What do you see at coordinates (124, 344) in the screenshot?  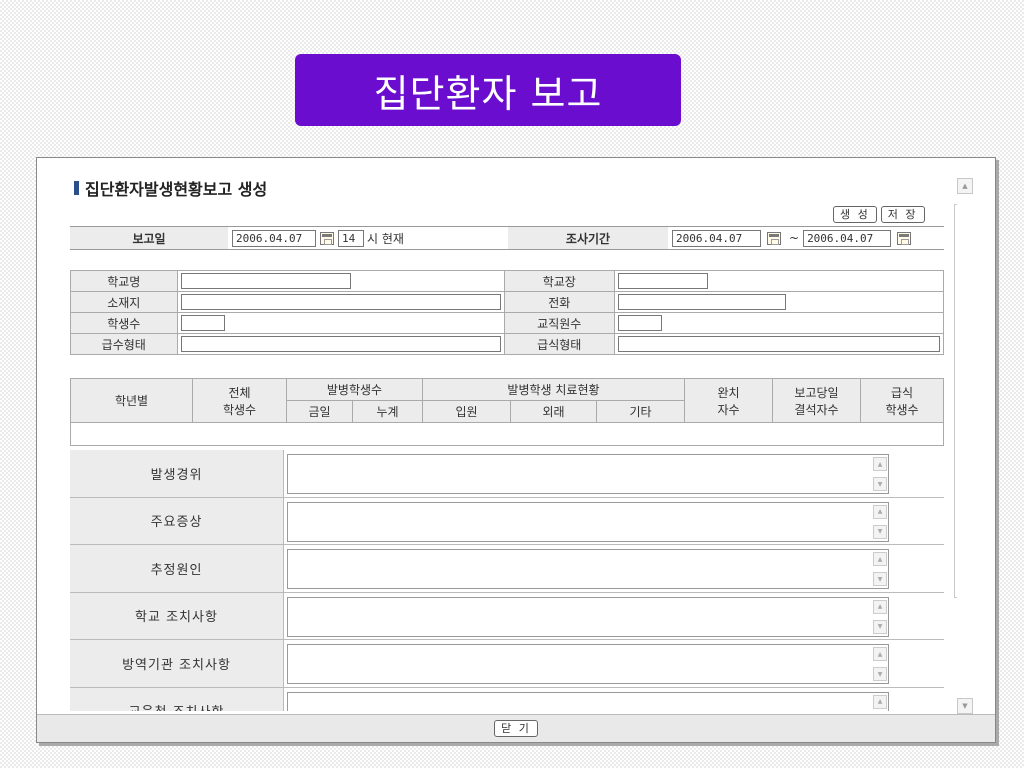 I see `water-type-label: 급수형태` at bounding box center [124, 344].